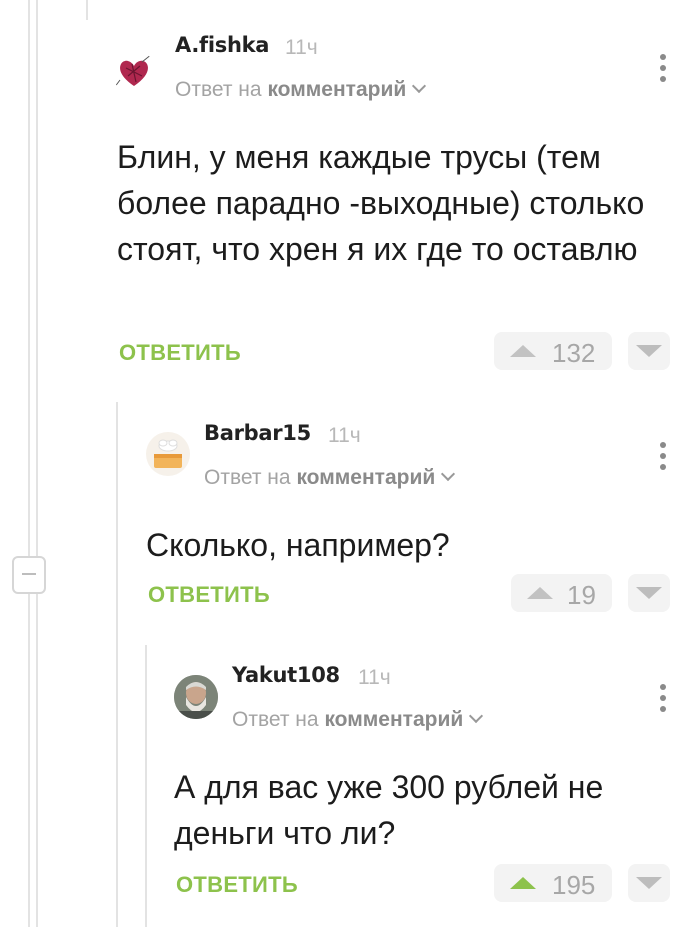  I want to click on upvote-button: 132, so click(553, 351).